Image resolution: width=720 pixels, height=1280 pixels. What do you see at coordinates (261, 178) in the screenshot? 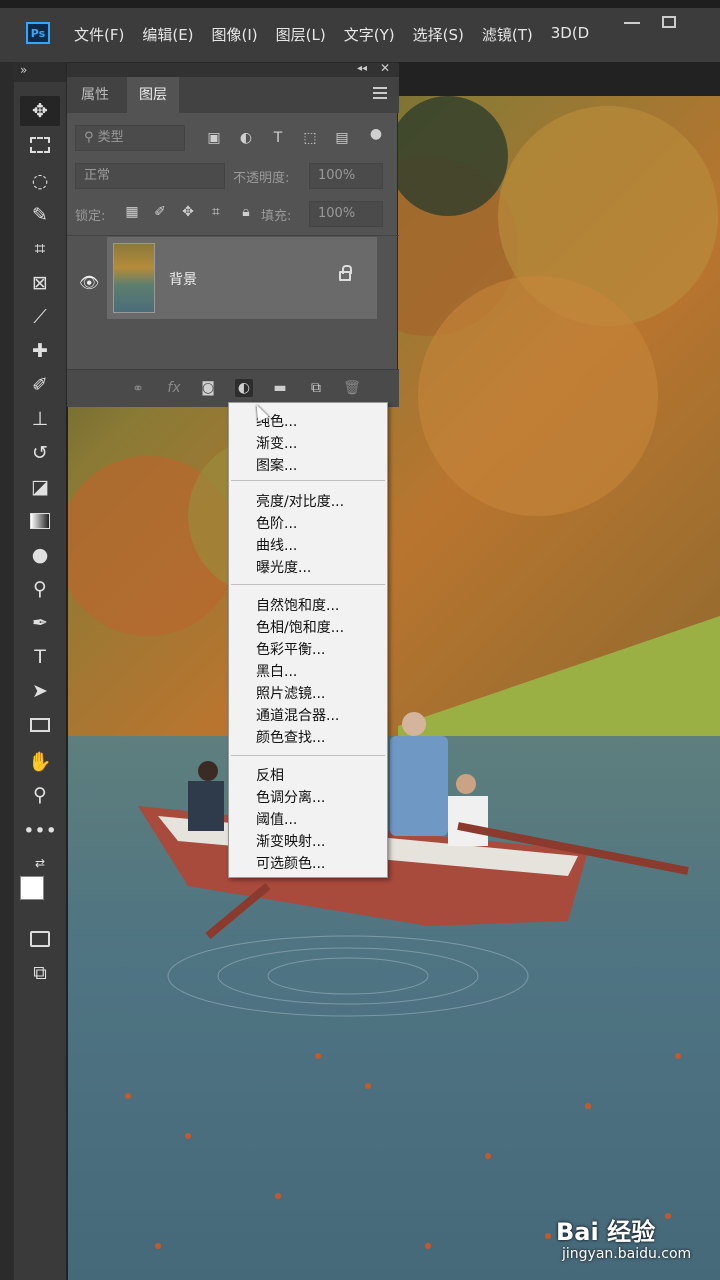
I see `opacity-label: 不透明度:` at bounding box center [261, 178].